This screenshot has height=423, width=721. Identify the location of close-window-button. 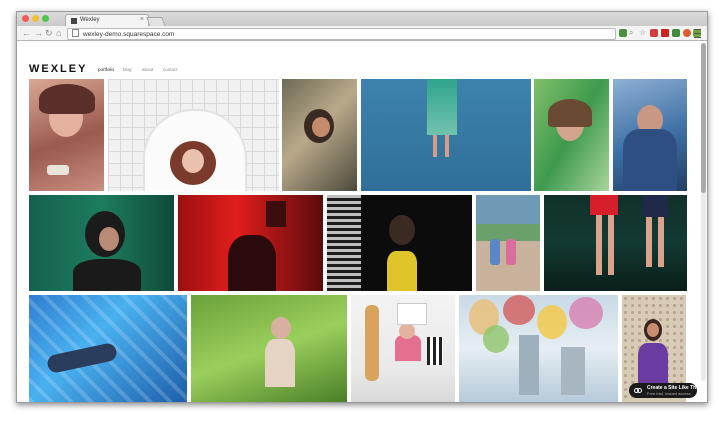
(25, 18).